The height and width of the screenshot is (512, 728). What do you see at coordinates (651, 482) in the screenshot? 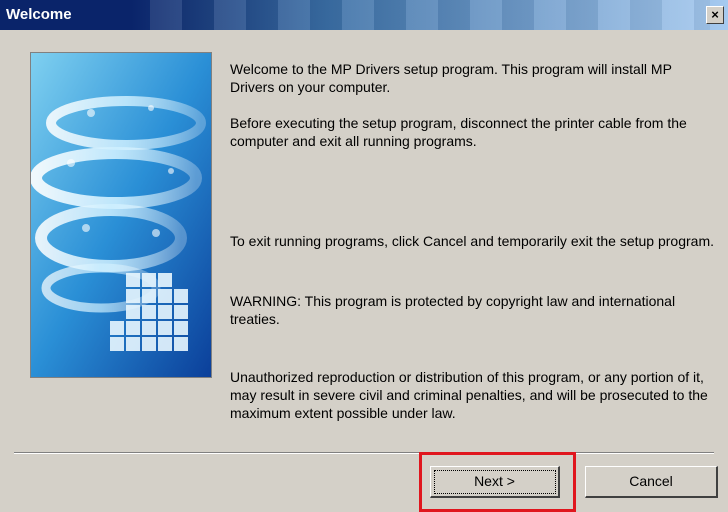
I see `cancel-button: Cancel` at bounding box center [651, 482].